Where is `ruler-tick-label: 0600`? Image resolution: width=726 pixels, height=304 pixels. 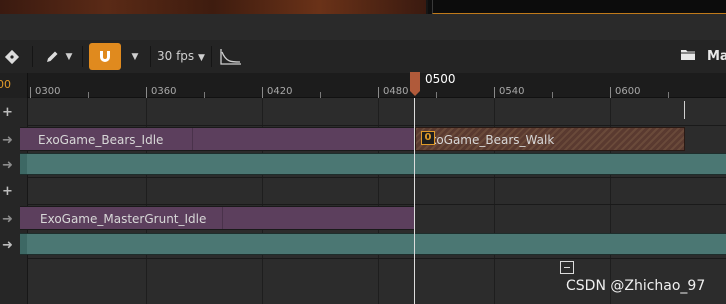 ruler-tick-label: 0600 is located at coordinates (628, 91).